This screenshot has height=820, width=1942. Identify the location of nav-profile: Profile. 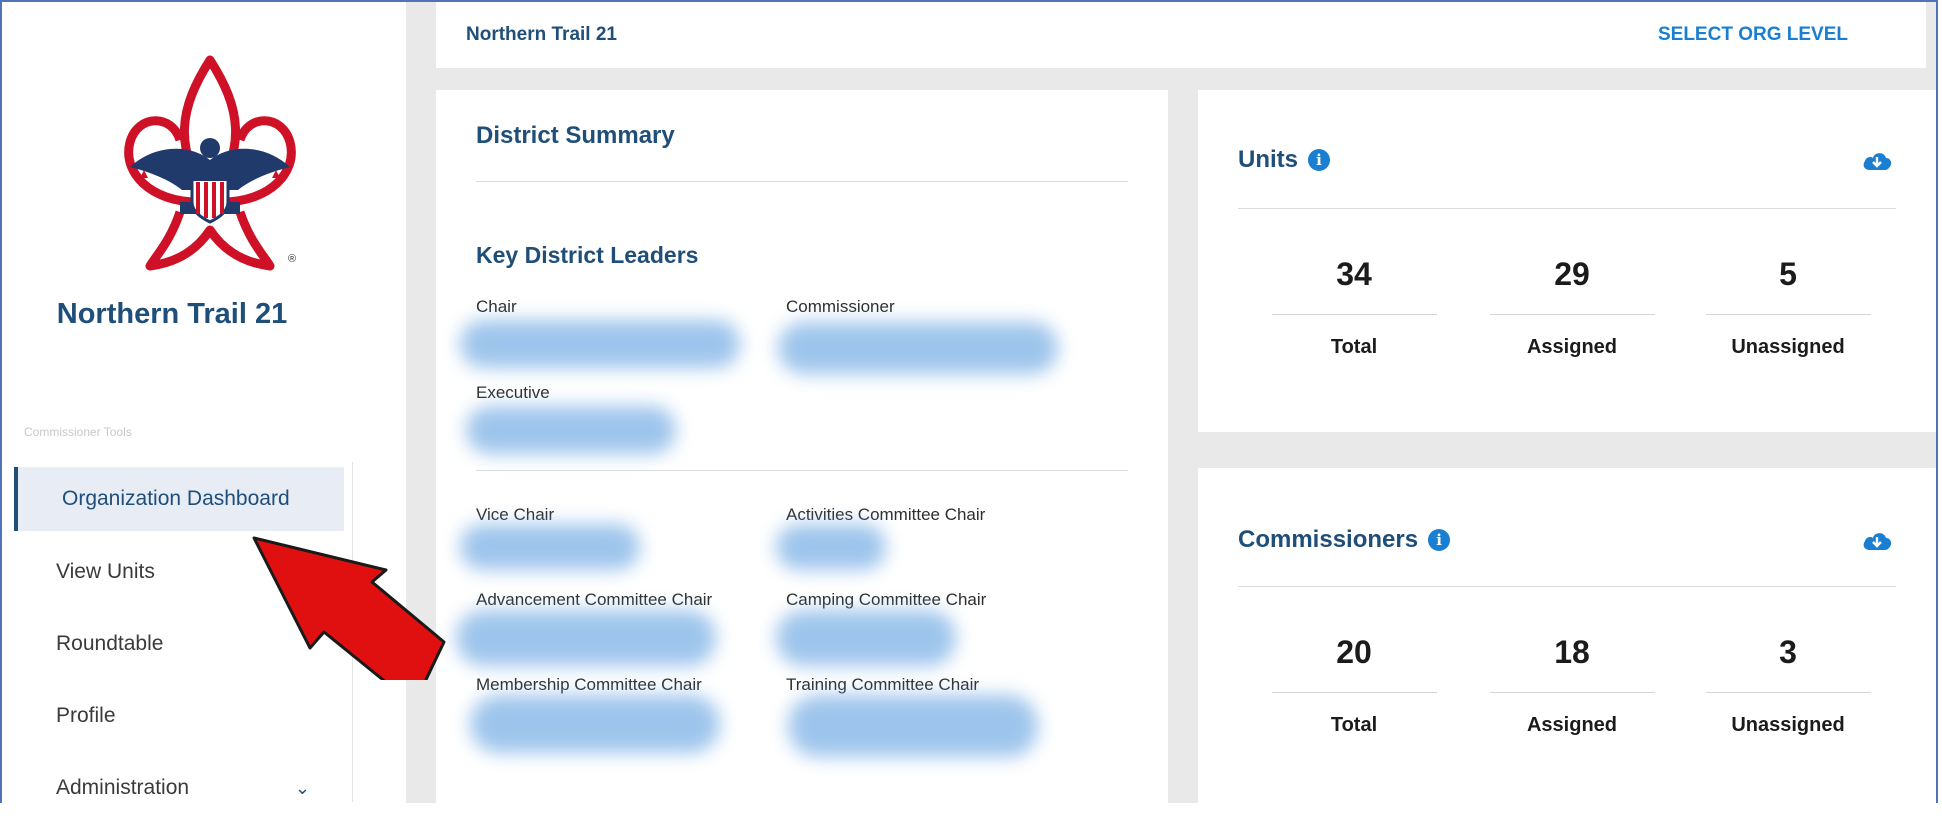
(179, 716).